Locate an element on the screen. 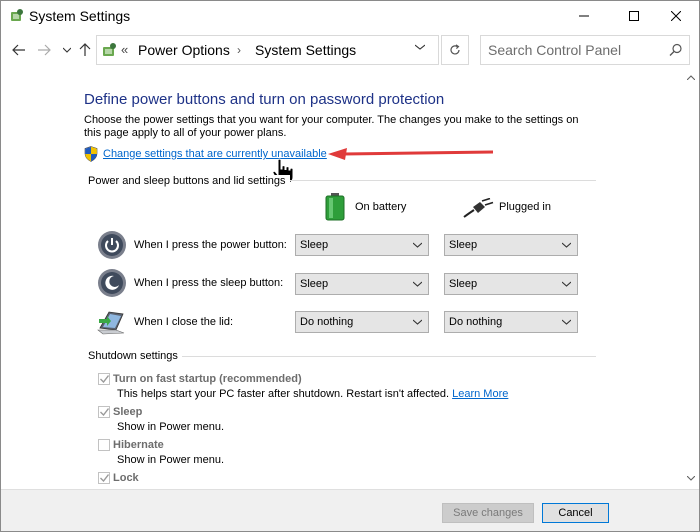  control-panel-icon is located at coordinates (109, 49).